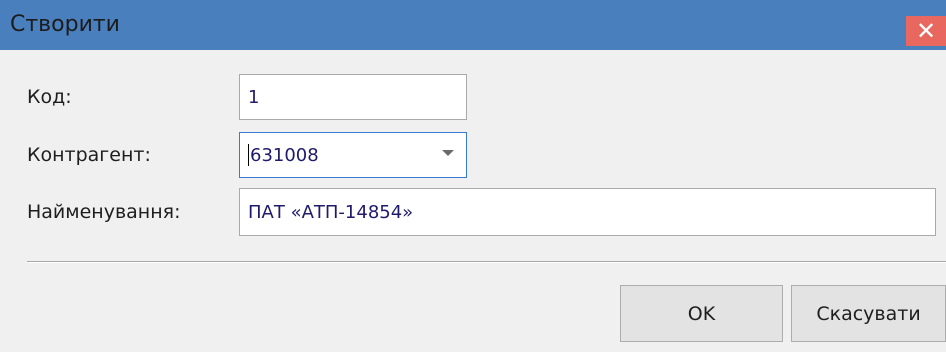 Image resolution: width=946 pixels, height=352 pixels. What do you see at coordinates (89, 155) in the screenshot?
I see `counterparty-label: Контрагент:` at bounding box center [89, 155].